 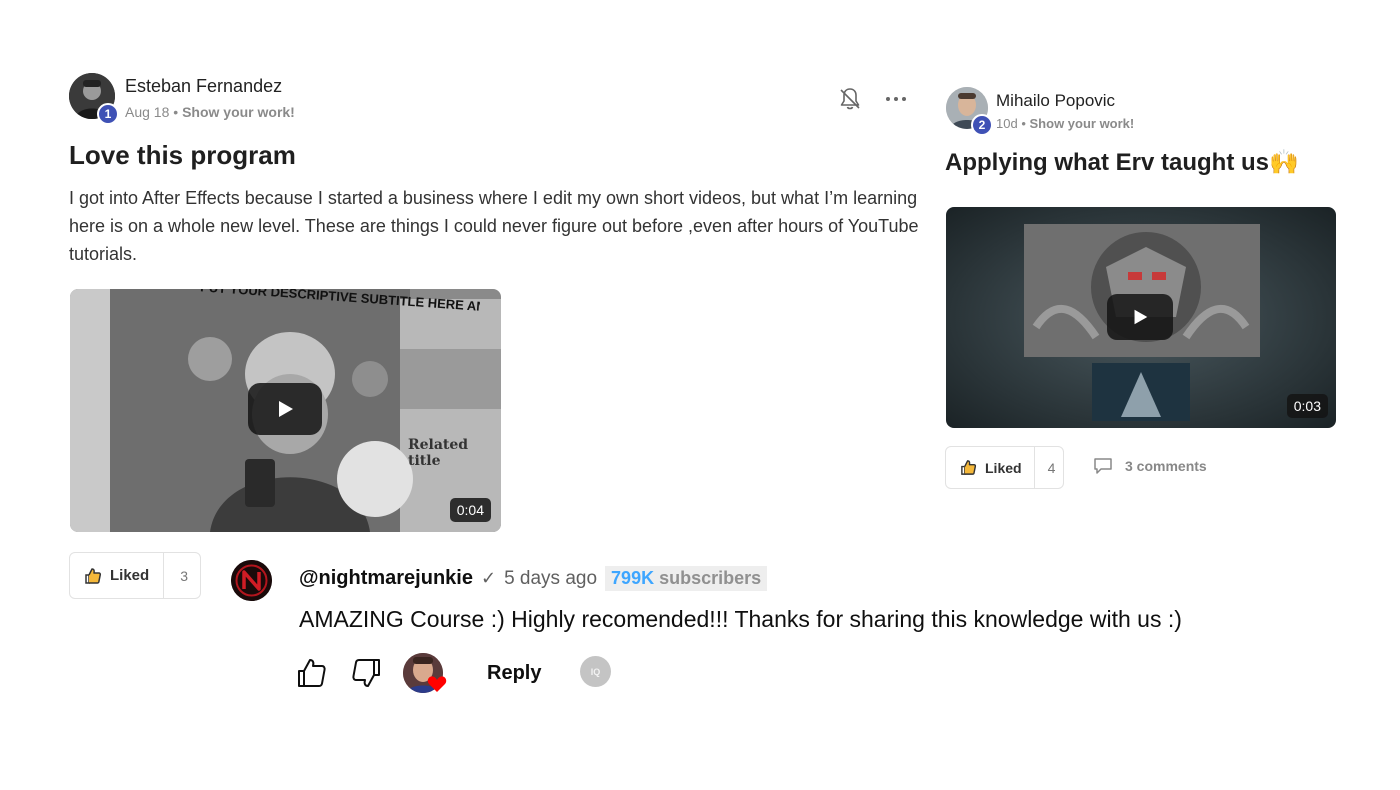 I want to click on more-horizontal-icon, so click(x=896, y=98).